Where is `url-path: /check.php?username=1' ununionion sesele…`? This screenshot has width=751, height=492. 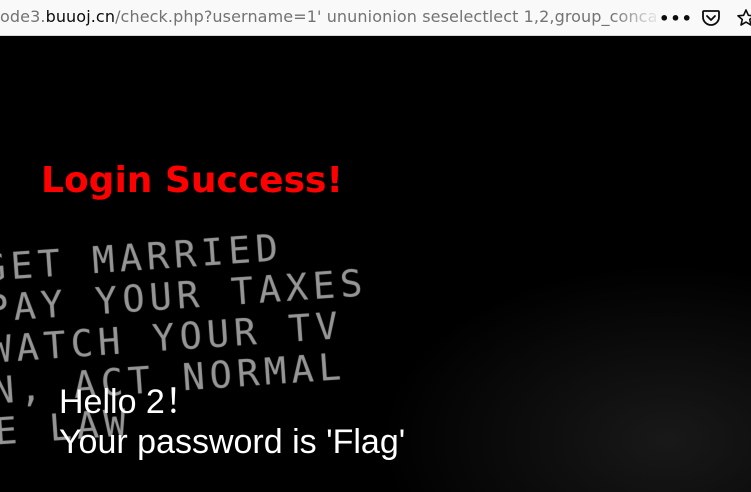
url-path: /check.php?username=1' ununionion sesele… is located at coordinates (386, 16).